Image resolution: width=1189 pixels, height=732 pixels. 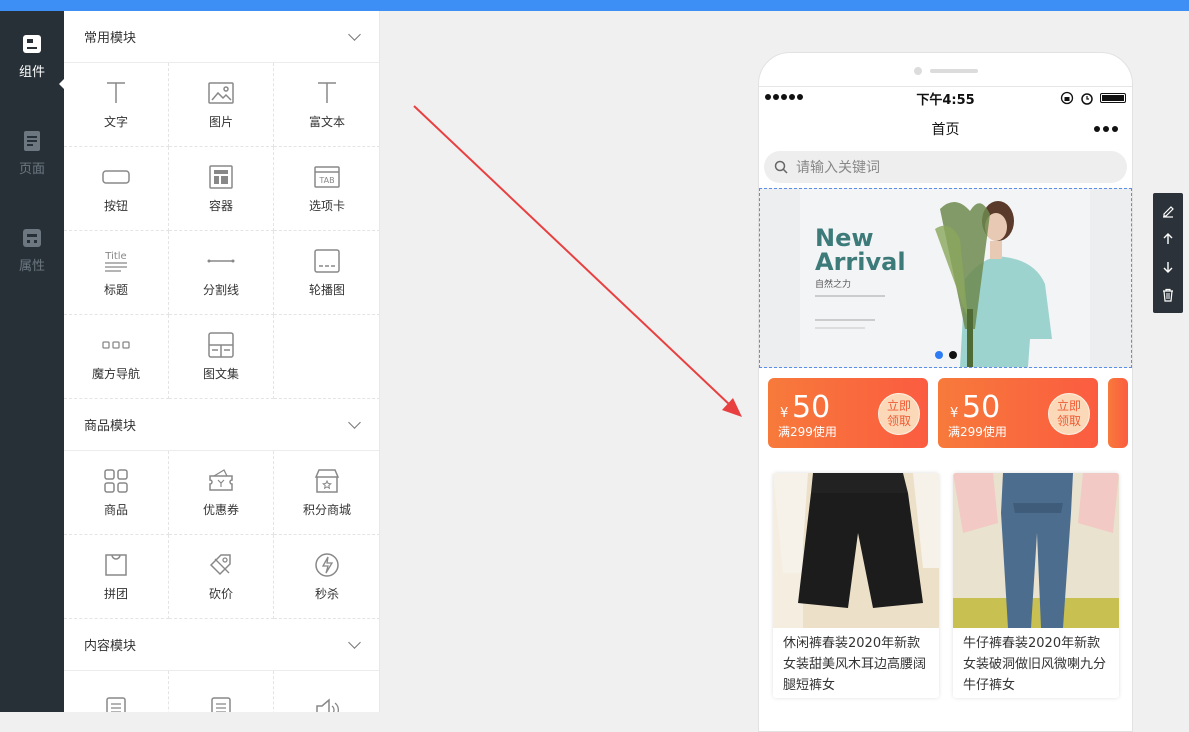 What do you see at coordinates (945, 130) in the screenshot?
I see `nav-title: 首页` at bounding box center [945, 130].